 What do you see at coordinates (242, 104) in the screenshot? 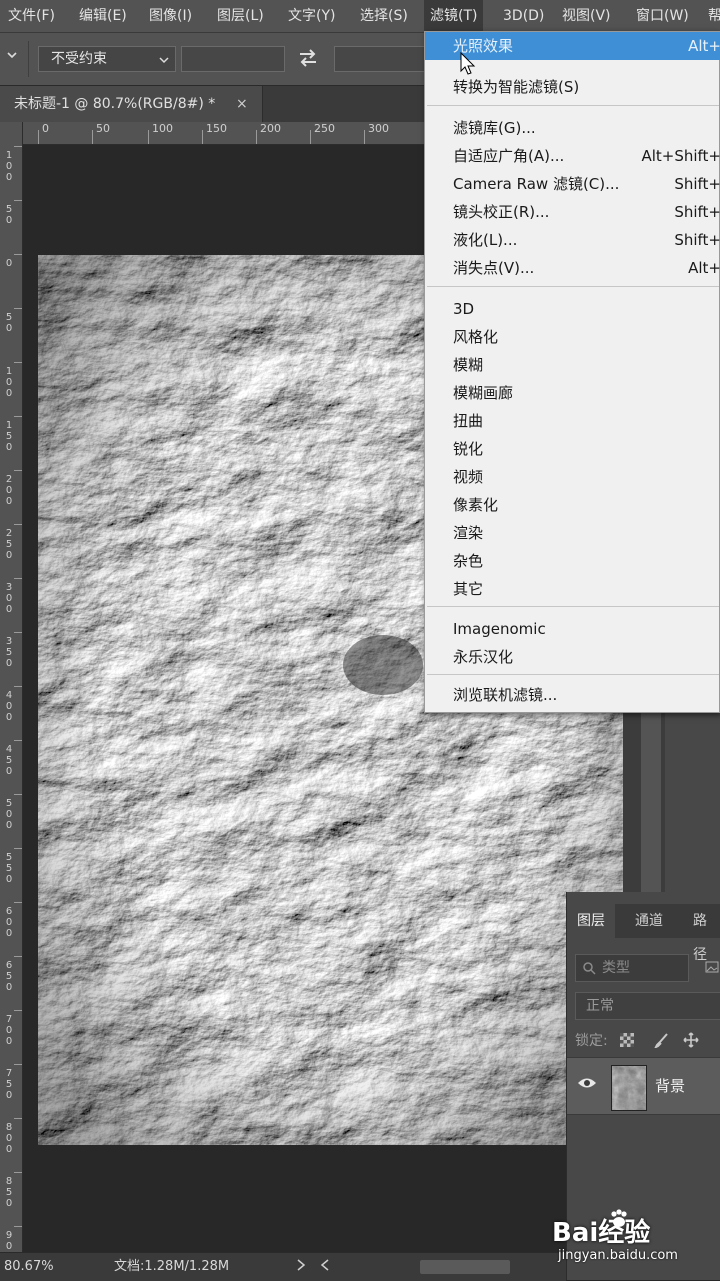
I see `close-icon: ×` at bounding box center [242, 104].